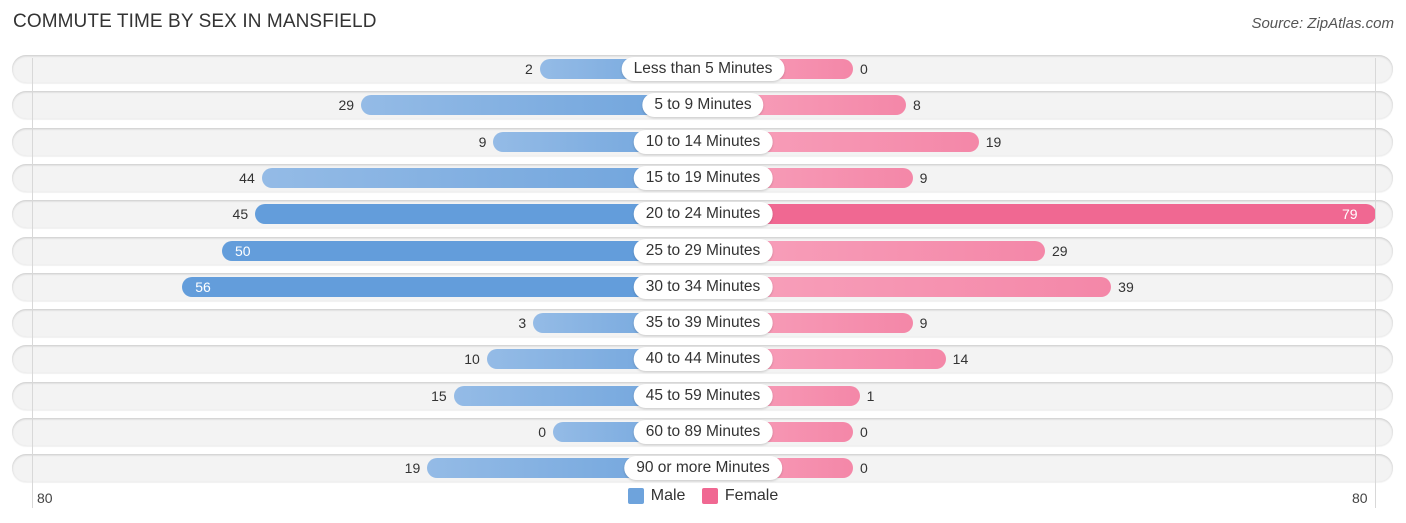 The width and height of the screenshot is (1406, 523). What do you see at coordinates (668, 495) in the screenshot?
I see `legend-label-male: Male` at bounding box center [668, 495].